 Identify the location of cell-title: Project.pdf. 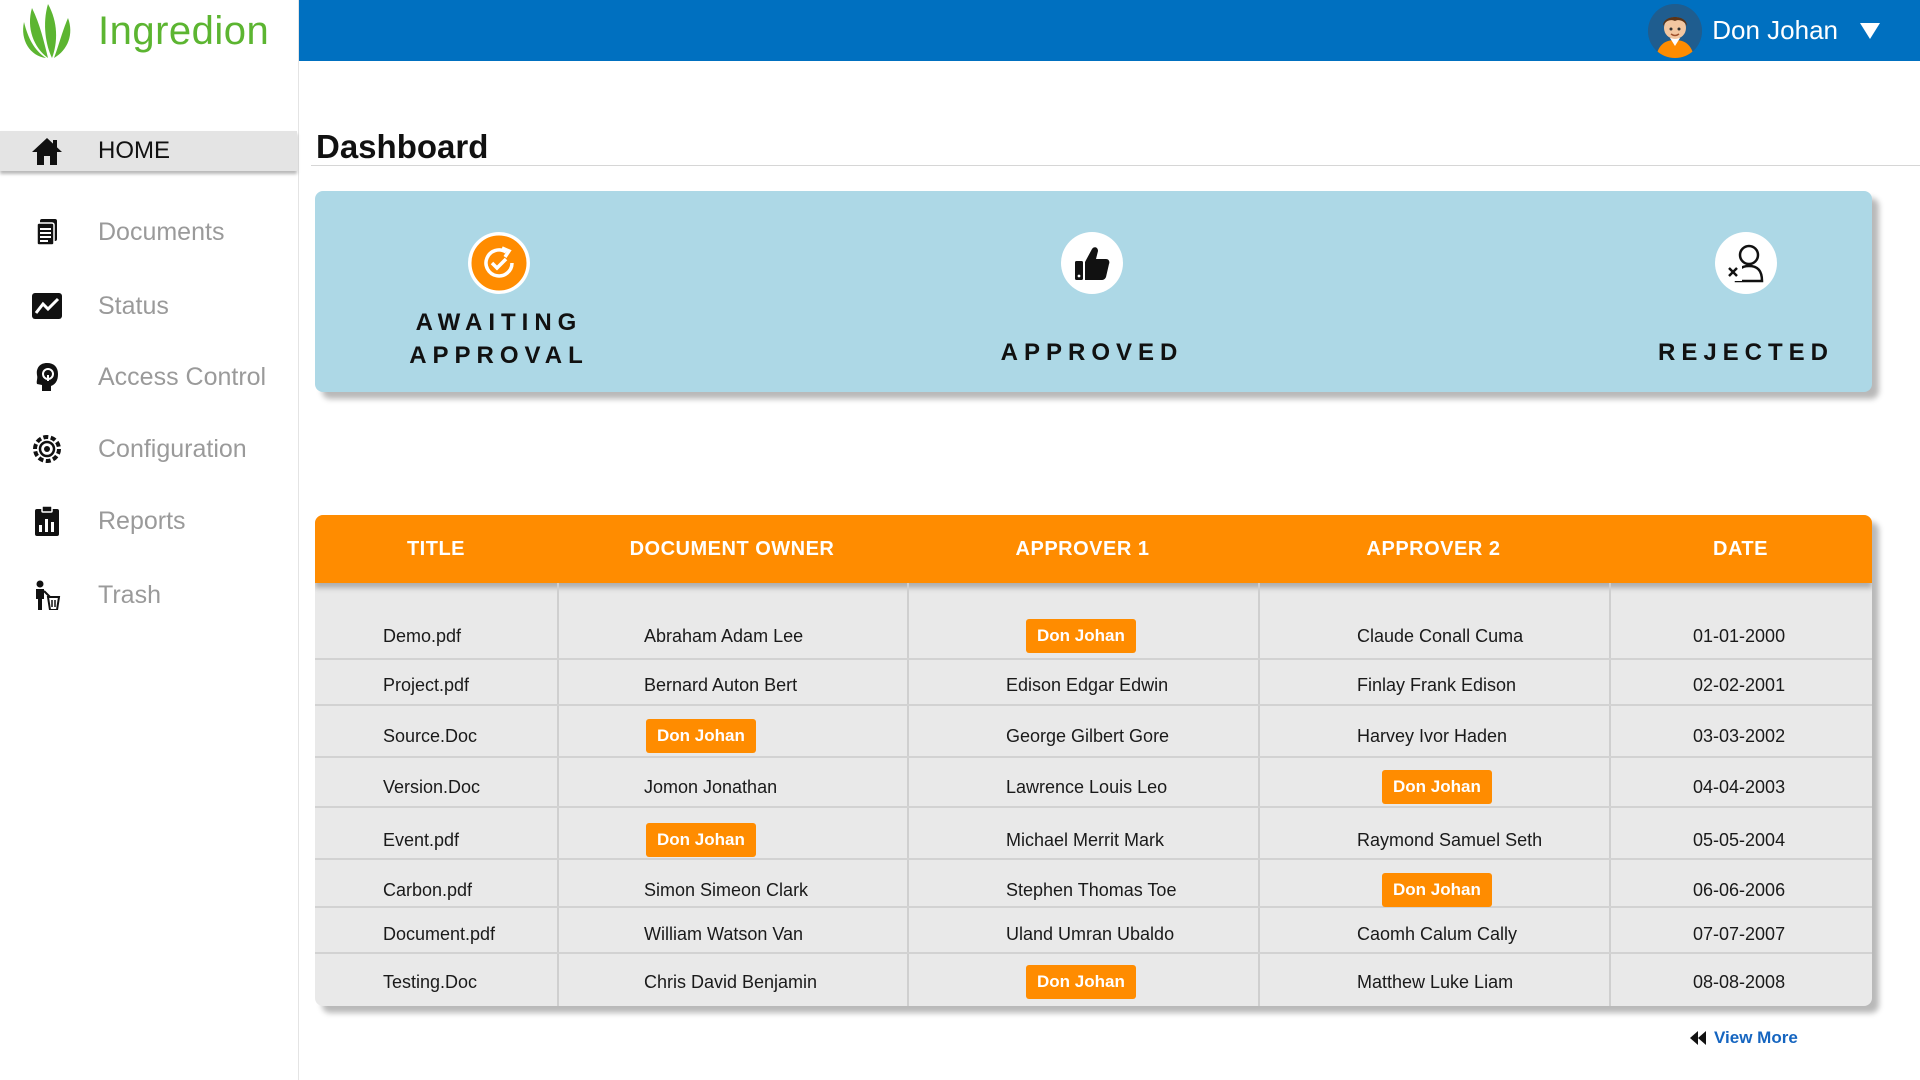
(426, 685).